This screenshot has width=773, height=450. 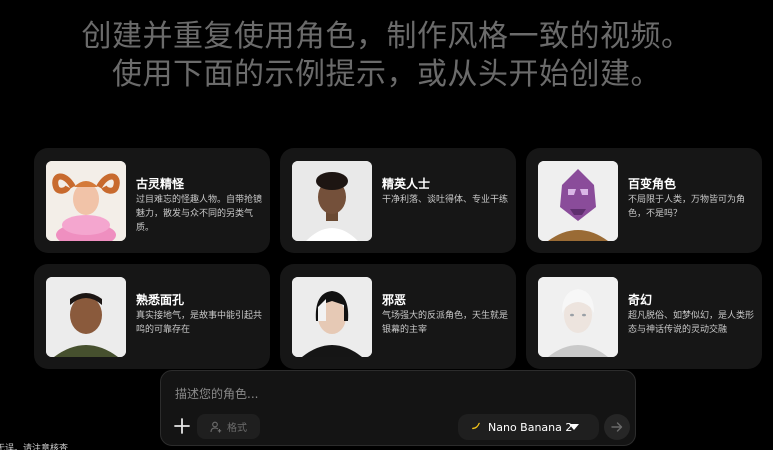 What do you see at coordinates (652, 184) in the screenshot?
I see `card-title: 百变角色` at bounding box center [652, 184].